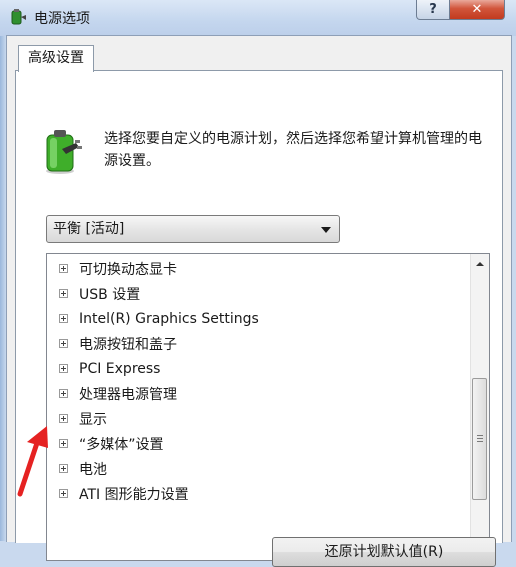 The image size is (516, 567). Describe the element at coordinates (258, 18) in the screenshot. I see `title-bar: 电源选项 ? ✕` at that location.